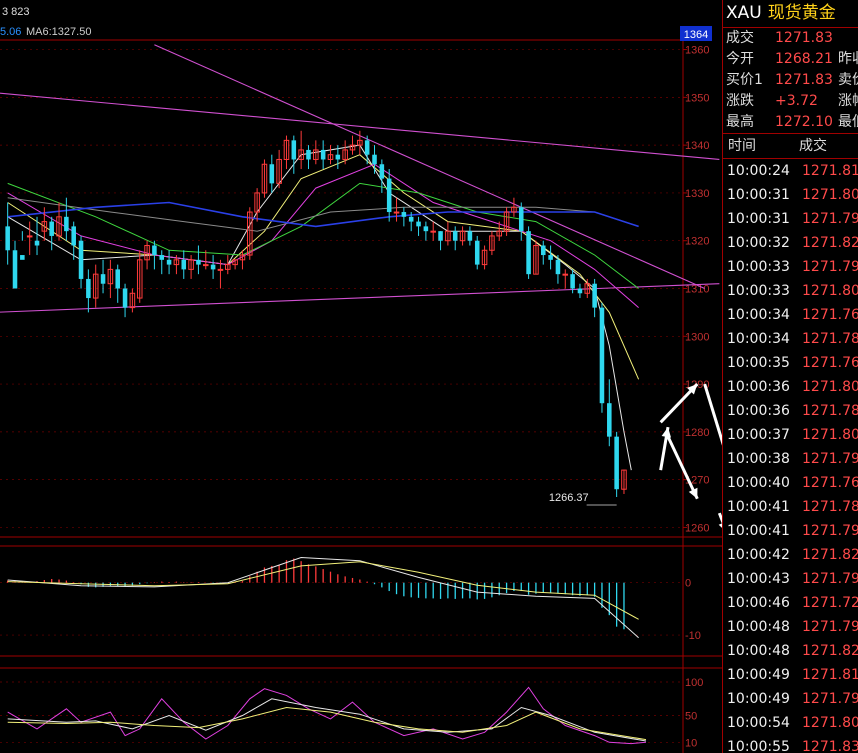 This screenshot has width=858, height=753. I want to click on y-tick-label: 1350, so click(697, 98).